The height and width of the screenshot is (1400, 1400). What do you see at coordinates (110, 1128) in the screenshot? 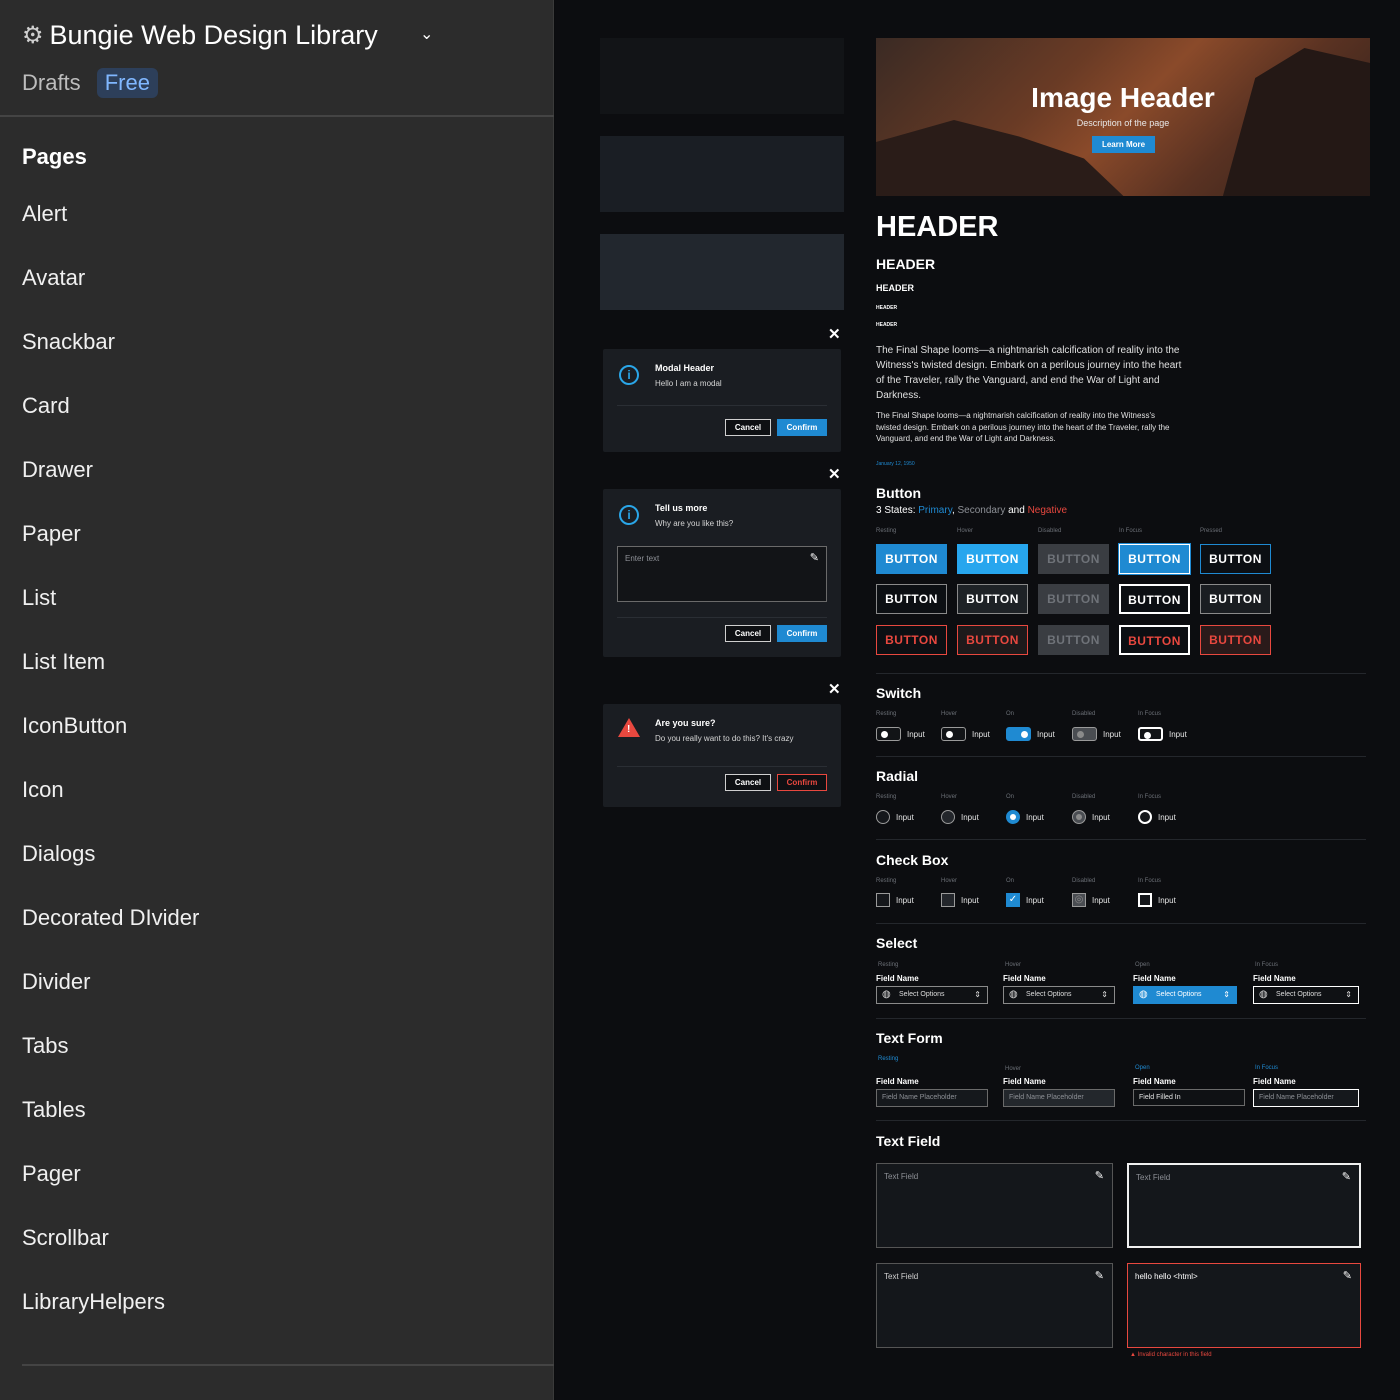
I see `sidebar-page-item: Tables` at bounding box center [110, 1128].